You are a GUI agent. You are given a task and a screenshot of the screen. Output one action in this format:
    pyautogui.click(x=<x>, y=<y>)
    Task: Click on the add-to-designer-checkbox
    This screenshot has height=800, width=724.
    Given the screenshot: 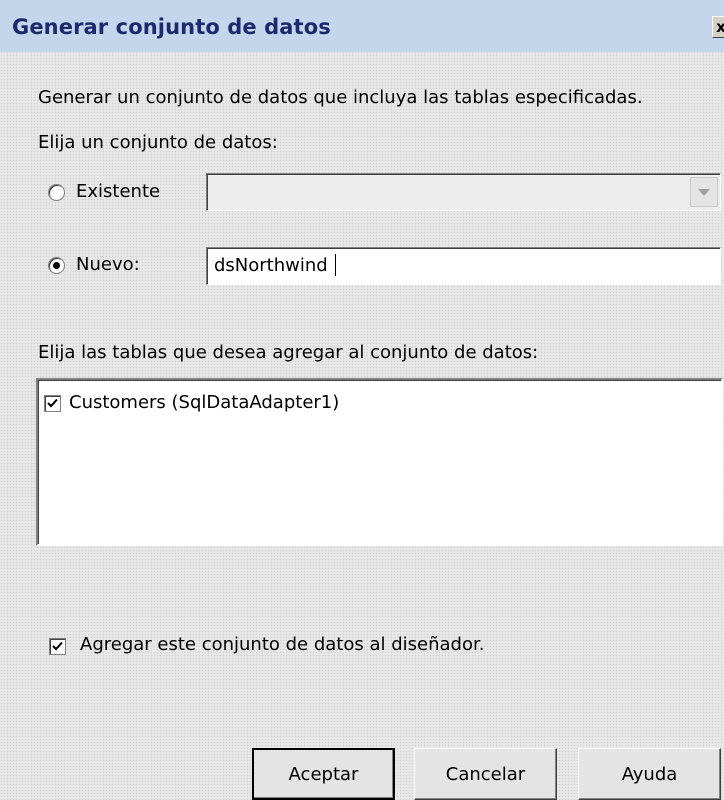 What is the action you would take?
    pyautogui.click(x=57, y=646)
    